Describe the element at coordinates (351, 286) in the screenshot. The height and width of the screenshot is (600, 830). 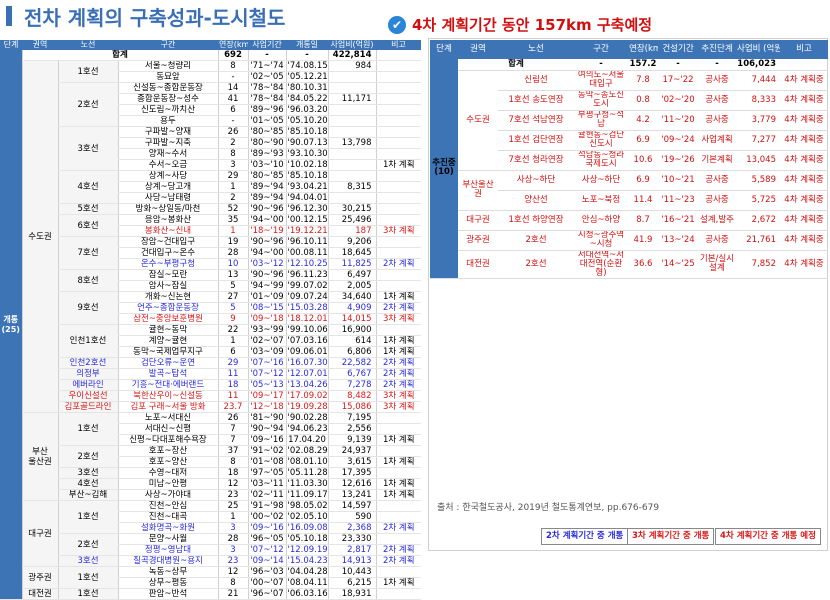
I see `cost-cell: 2,005` at that location.